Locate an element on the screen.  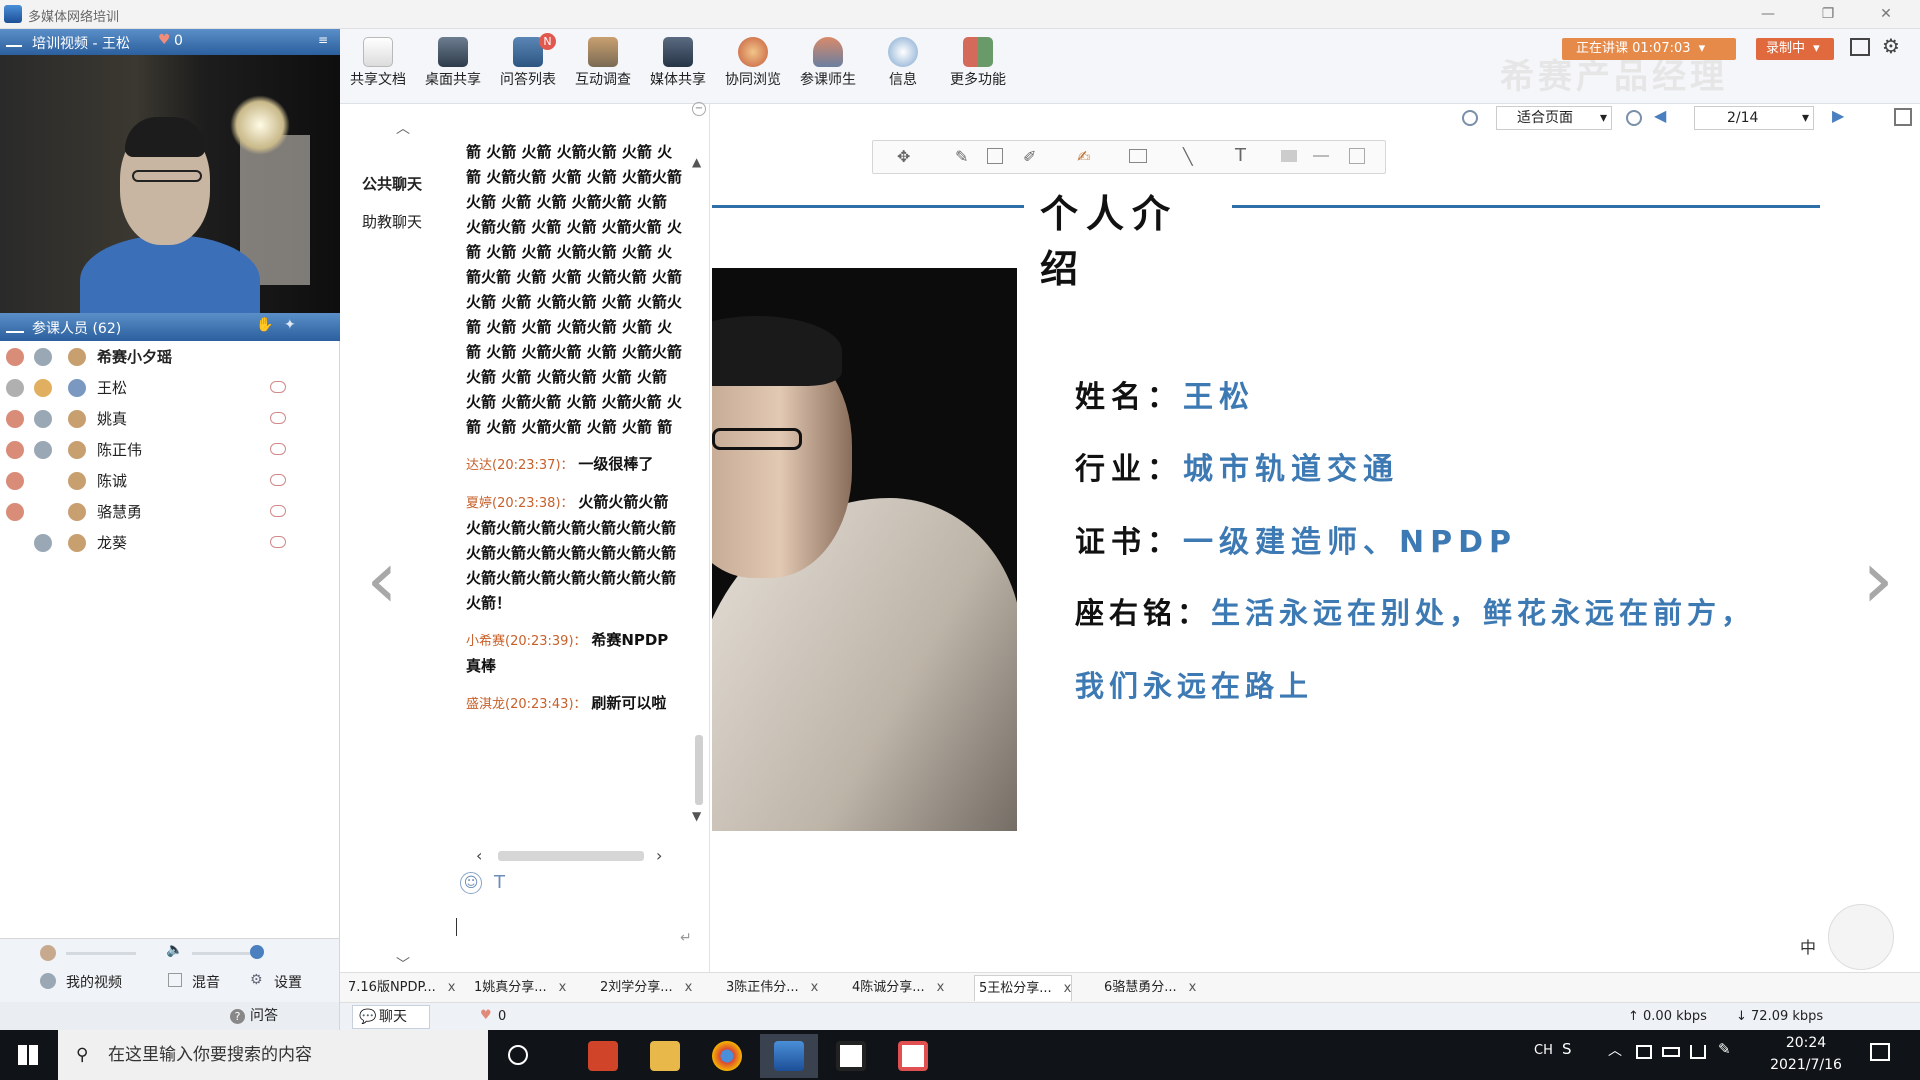
tab-public-chat: 公共聊天 is located at coordinates (403, 184).